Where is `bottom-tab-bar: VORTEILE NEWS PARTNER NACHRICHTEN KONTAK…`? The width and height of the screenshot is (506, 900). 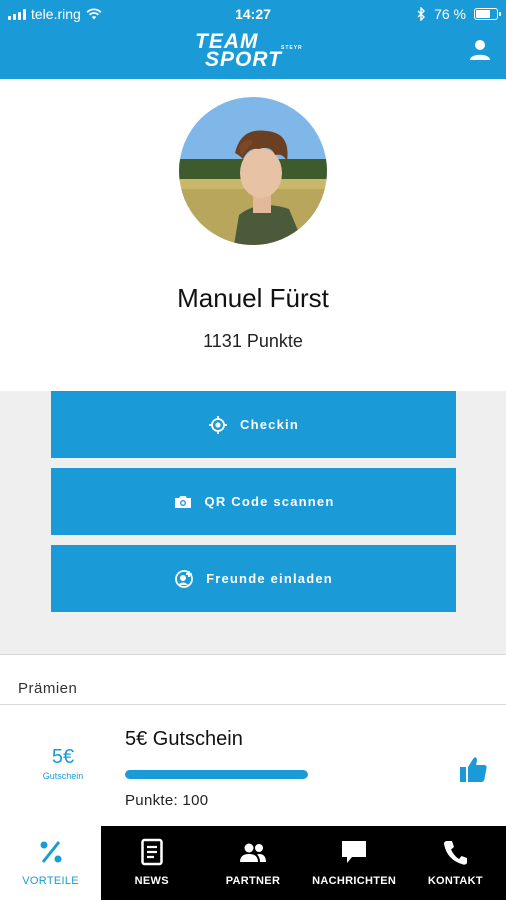
bottom-tab-bar: VORTEILE NEWS PARTNER NACHRICHTEN KONTAK… is located at coordinates (253, 863).